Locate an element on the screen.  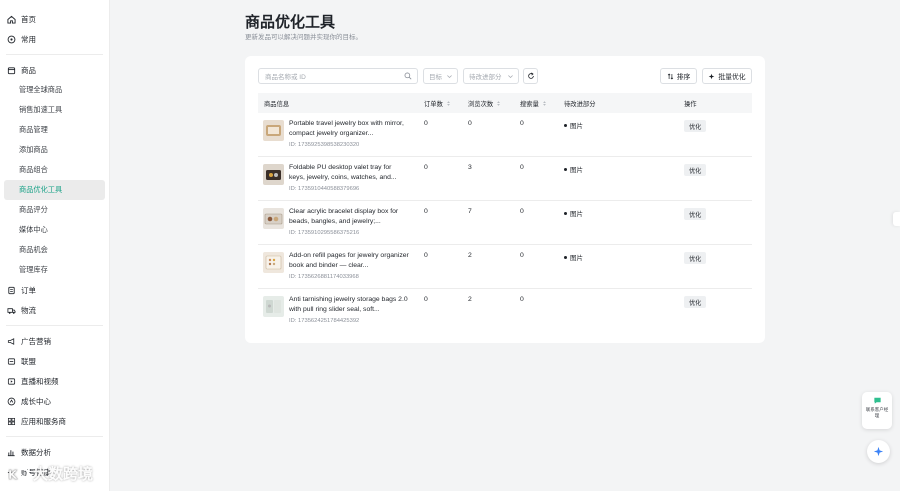
sidebar-subitem-manage-inventory: 管理库存 is located at coordinates (54, 270).